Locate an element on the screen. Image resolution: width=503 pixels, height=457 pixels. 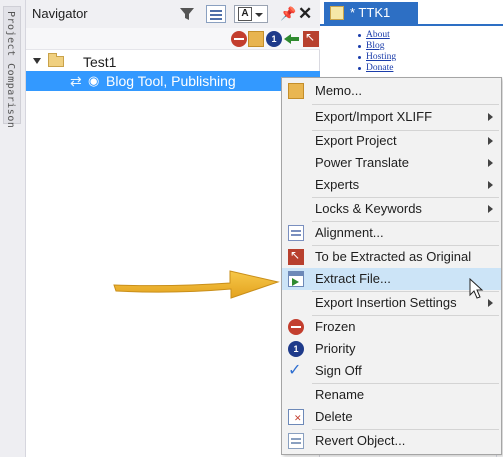
project-comparison-tab: Project Comparison is located at coordinates (12, 67).